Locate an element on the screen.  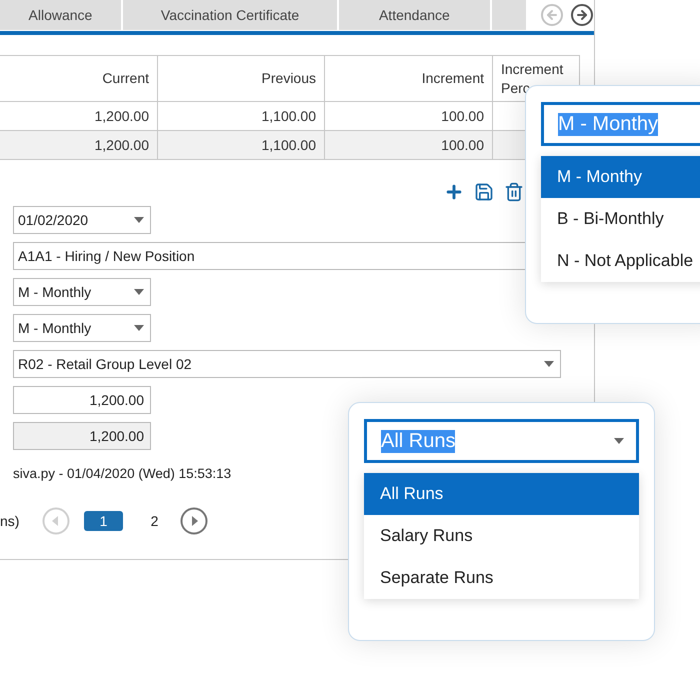
tab: Vaccination Certificate is located at coordinates (231, 15).